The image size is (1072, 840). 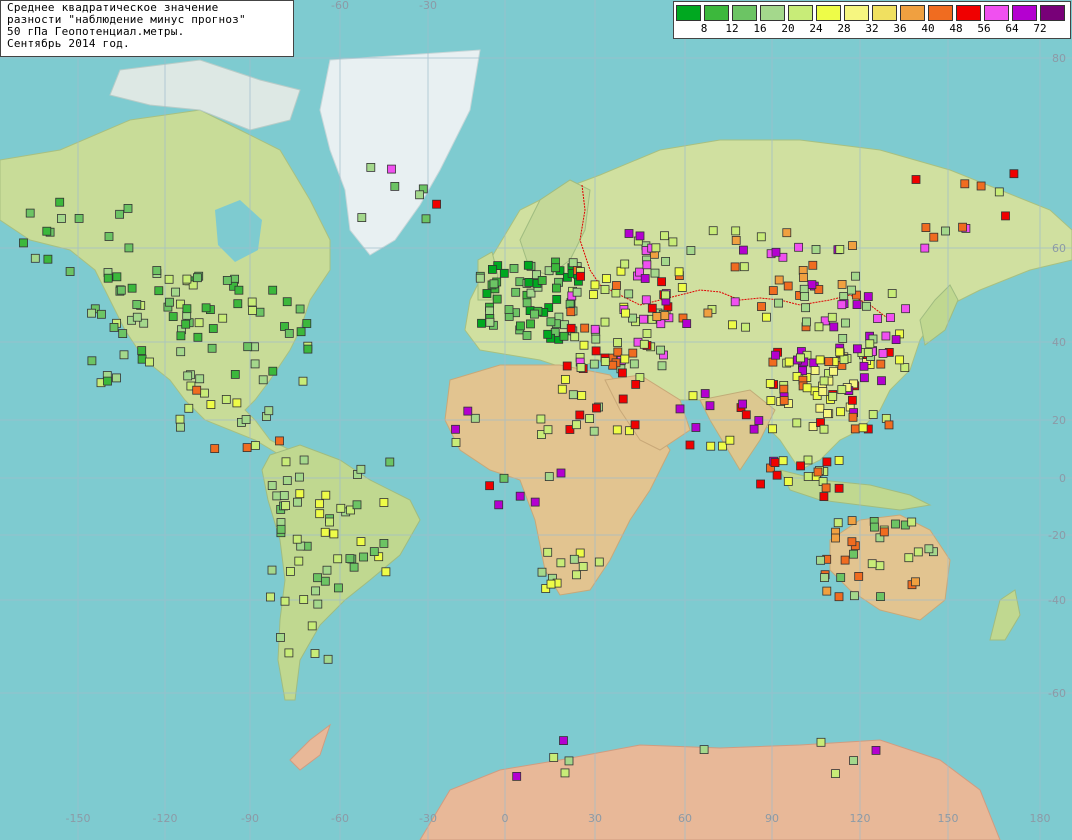 I want to click on lat-tick-label: 20, so click(x=1059, y=420).